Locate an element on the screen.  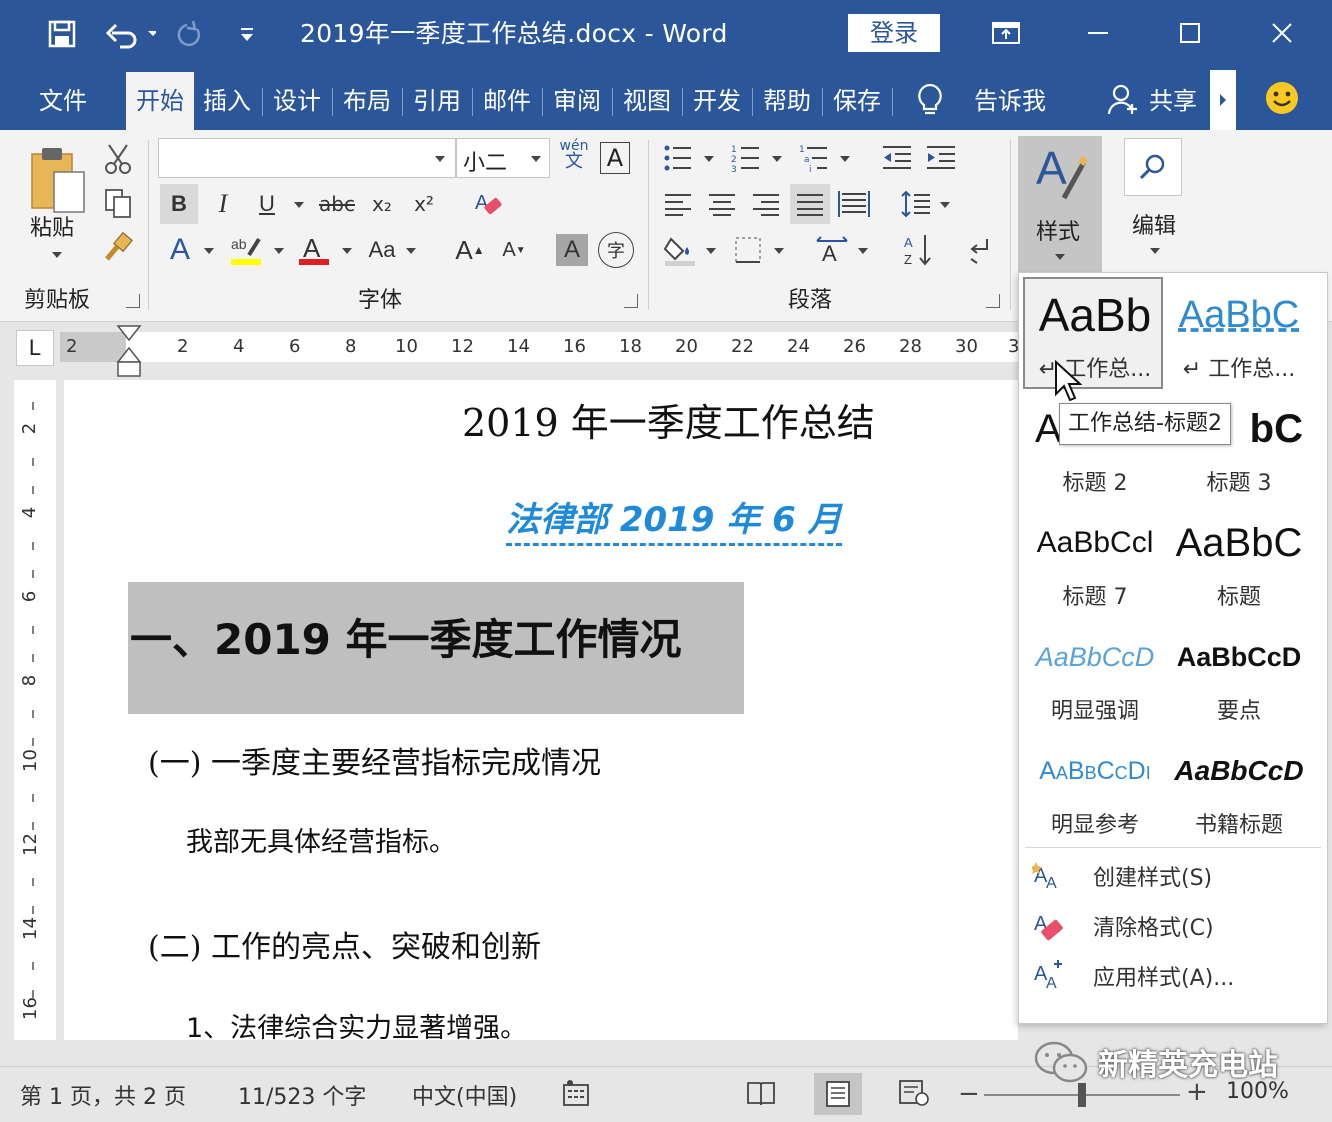
create-style-menu-item: AA 创建样式(S) is located at coordinates (1174, 876).